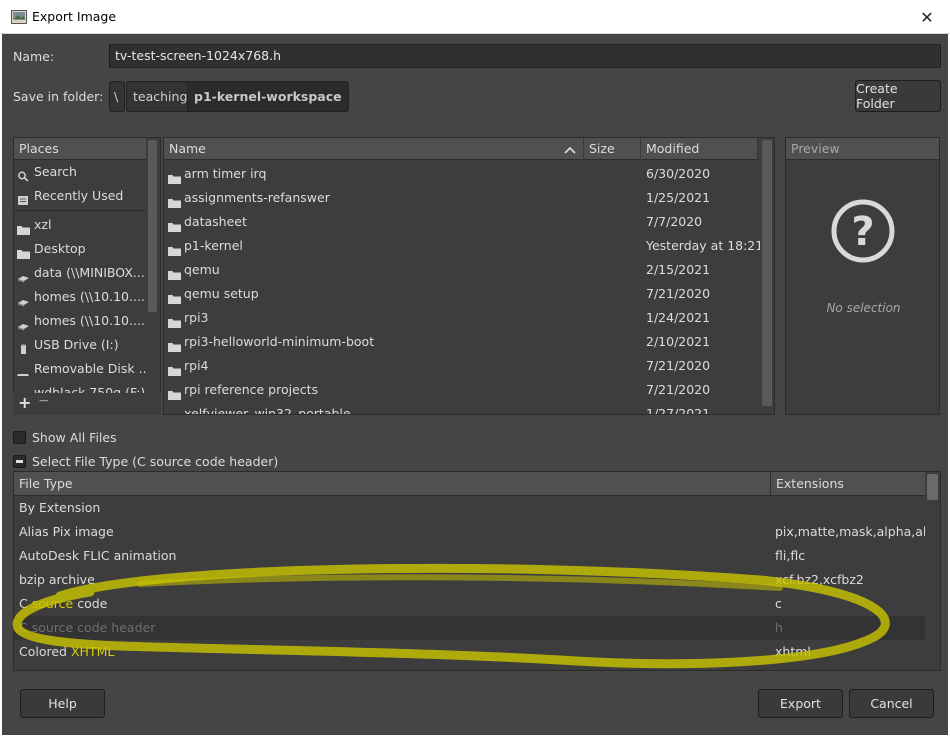  Describe the element at coordinates (196, 365) in the screenshot. I see `file-name: rpi4` at that location.